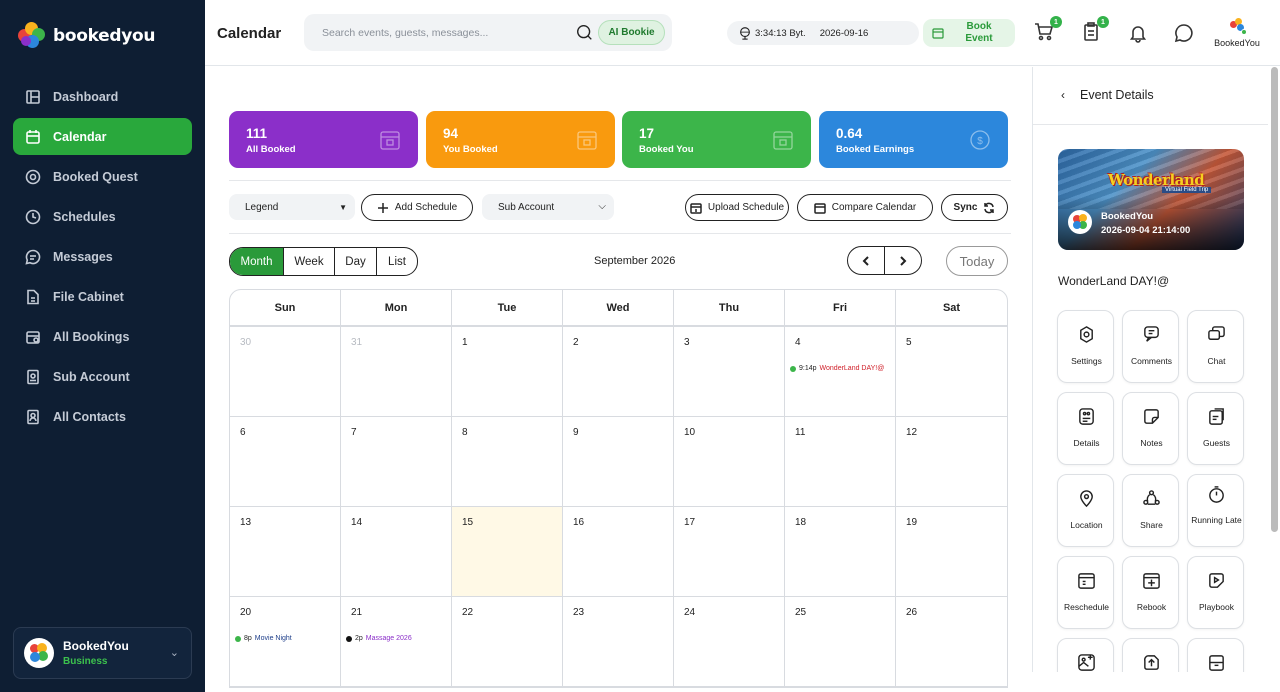  What do you see at coordinates (356, 261) in the screenshot?
I see `tab-day: Day` at bounding box center [356, 261].